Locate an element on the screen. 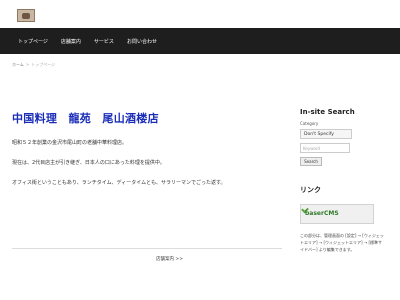 This screenshot has height=300, width=400. global-nav: トップページ 店舗案内 サービス お問い合わせ is located at coordinates (200, 41).